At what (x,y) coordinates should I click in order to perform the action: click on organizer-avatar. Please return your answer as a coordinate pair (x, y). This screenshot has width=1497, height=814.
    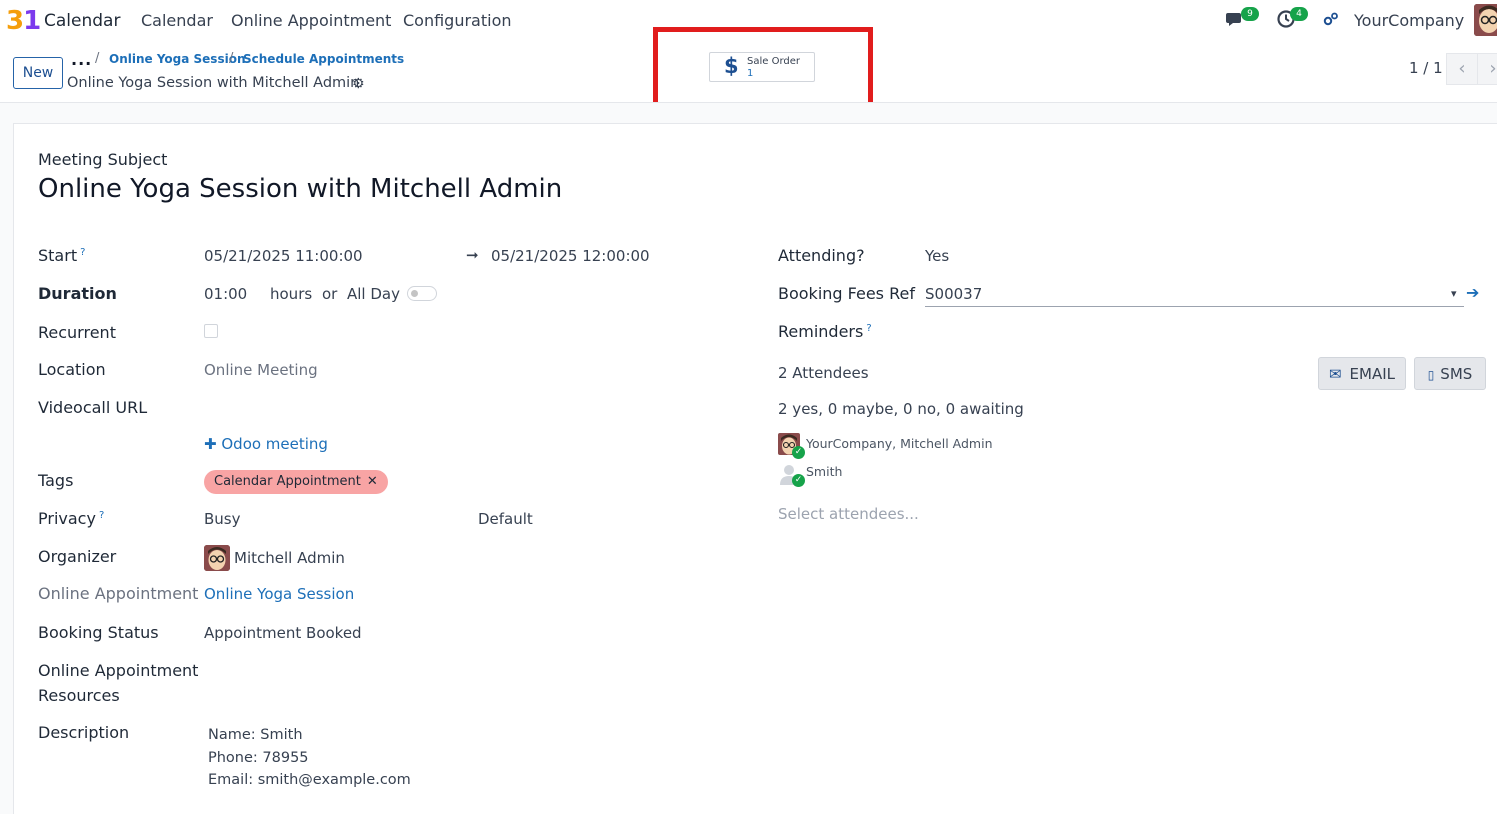
    Looking at the image, I should click on (217, 558).